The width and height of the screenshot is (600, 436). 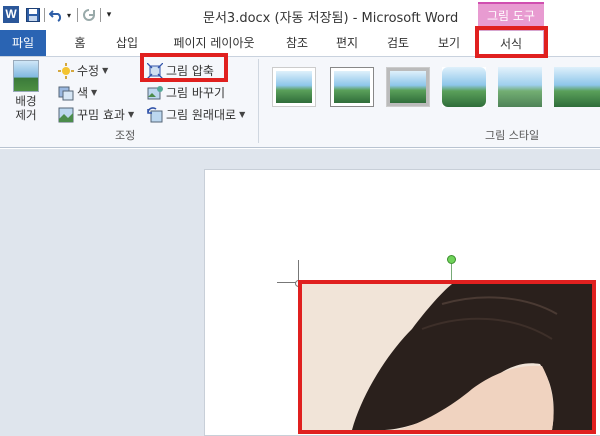 What do you see at coordinates (511, 42) in the screenshot?
I see `highlight-format-tab` at bounding box center [511, 42].